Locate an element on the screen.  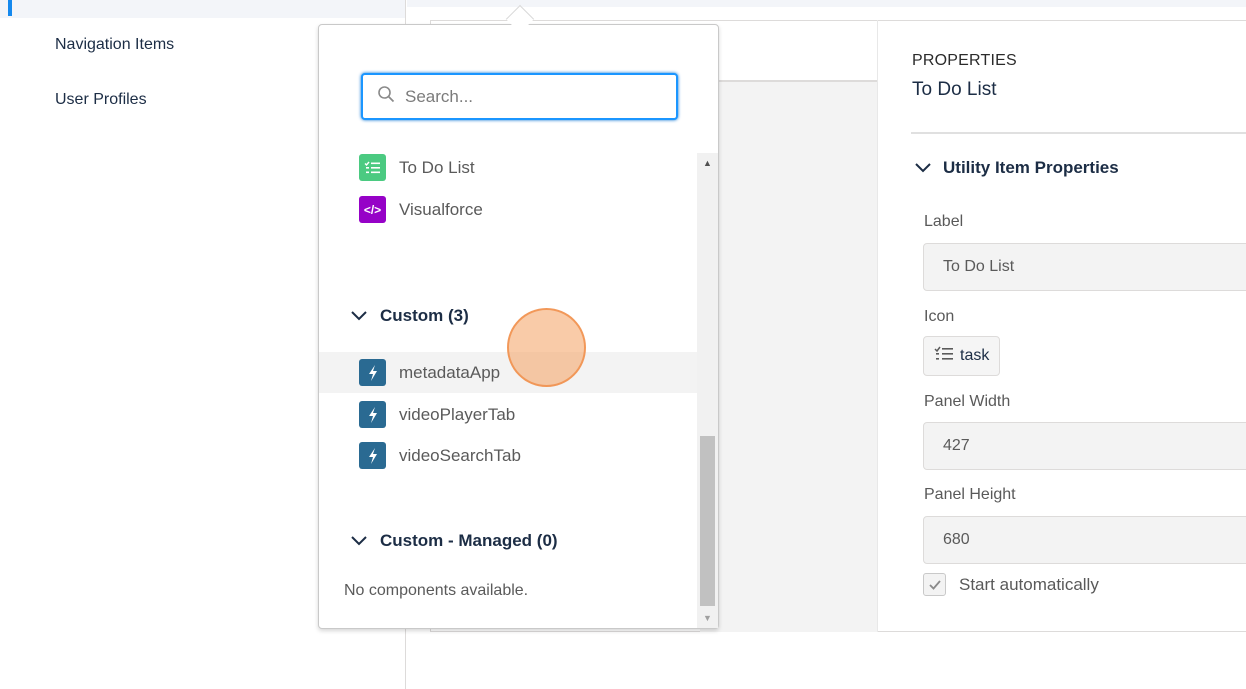
section-title: Utility Item Properties is located at coordinates (1031, 167).